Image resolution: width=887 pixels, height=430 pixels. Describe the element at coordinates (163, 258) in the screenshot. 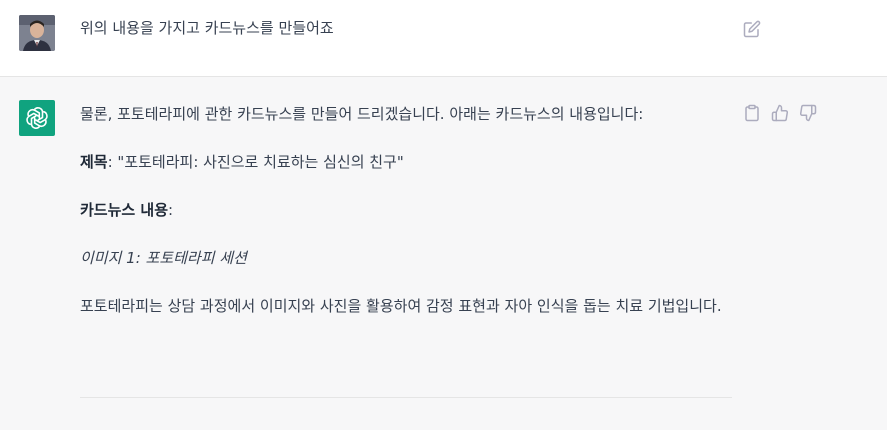

I see `image-caption: 이미지 1: 포토테라피 세션` at that location.